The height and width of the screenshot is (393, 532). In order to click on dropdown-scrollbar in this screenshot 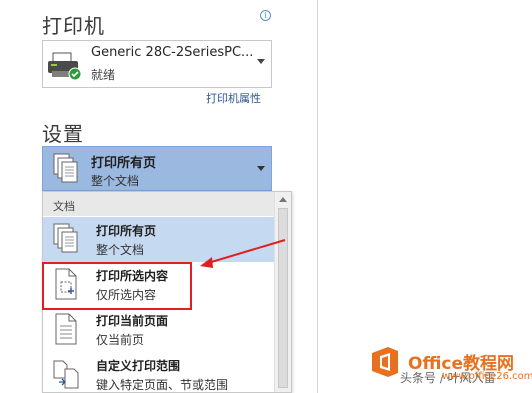, I will do `click(282, 292)`.